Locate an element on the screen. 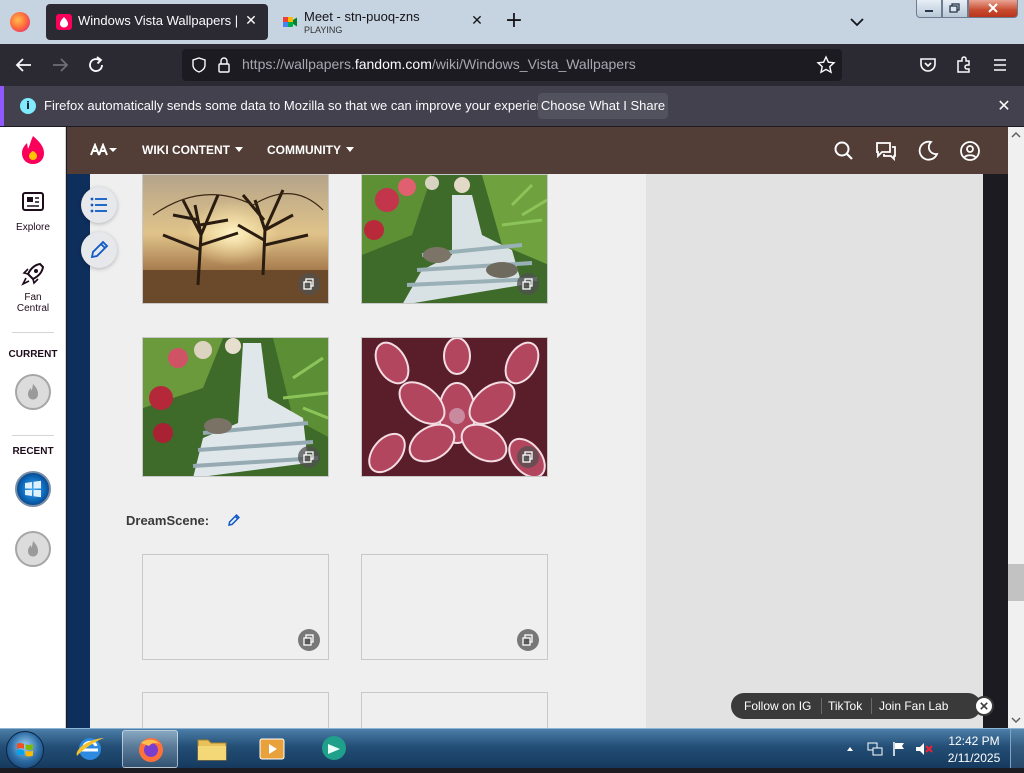 The height and width of the screenshot is (773, 1024). show-hidden-icons-icon is located at coordinates (850, 749).